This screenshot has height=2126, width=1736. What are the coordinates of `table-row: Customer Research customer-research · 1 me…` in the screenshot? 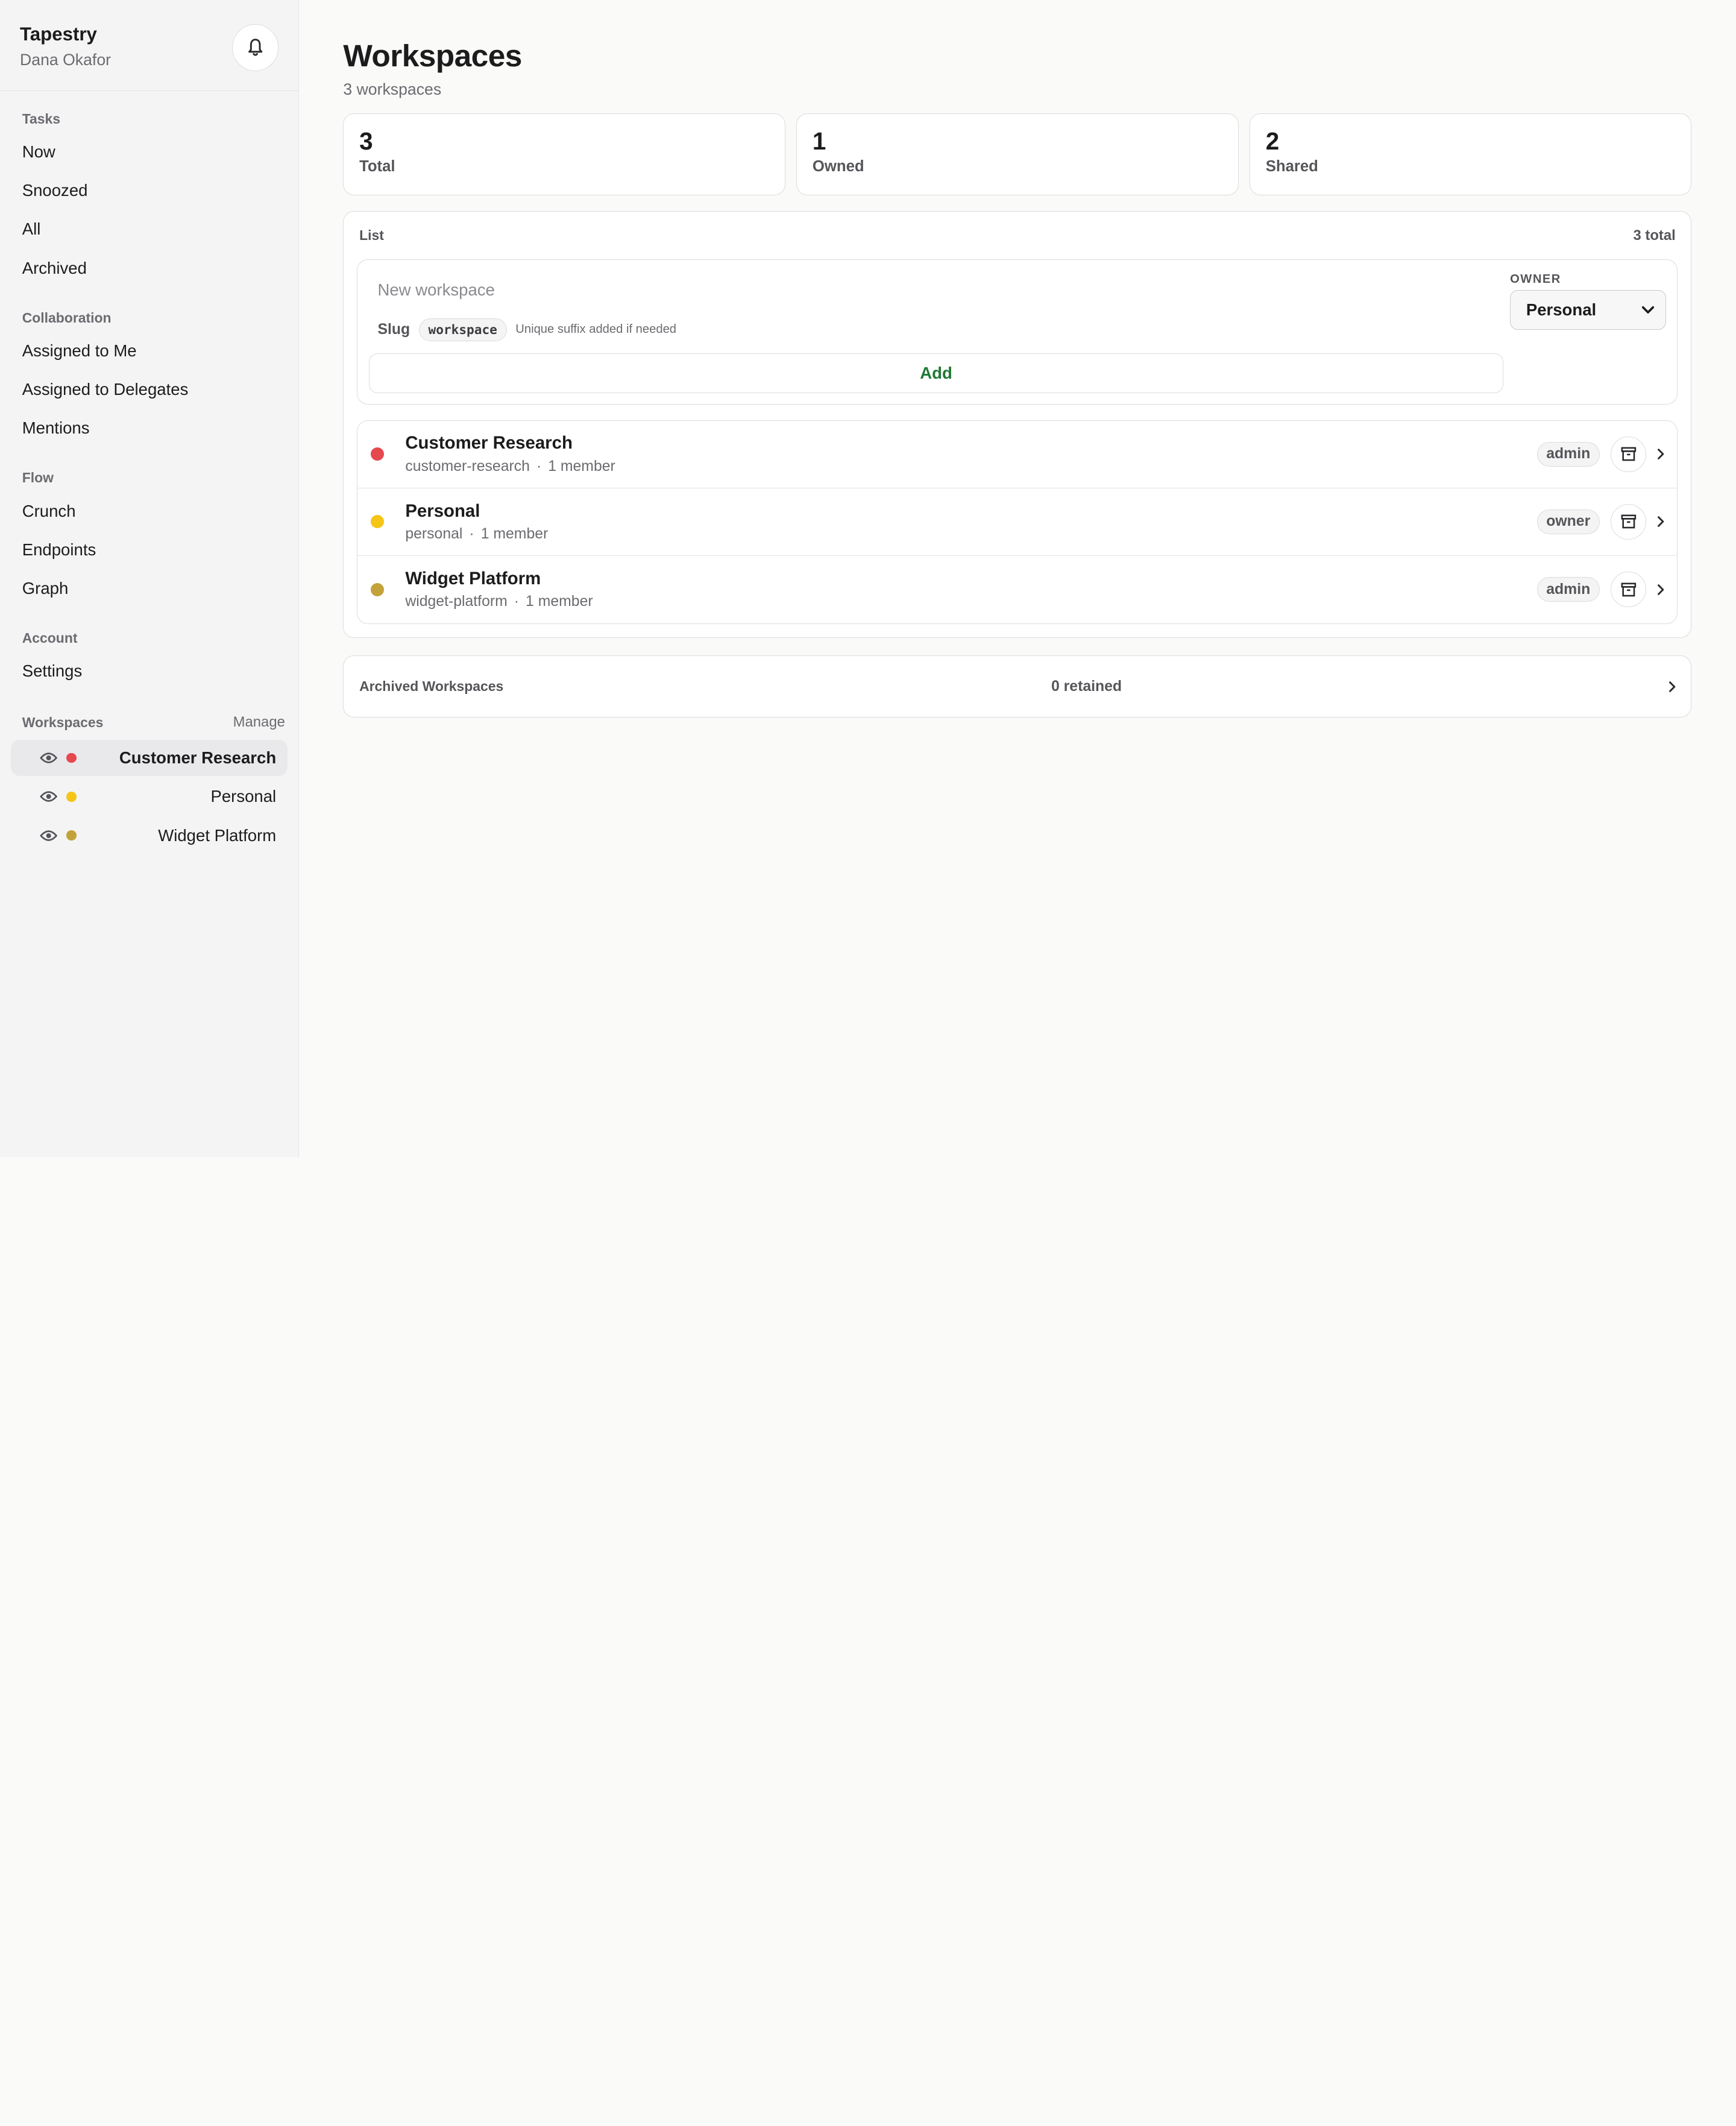 It's located at (1017, 454).